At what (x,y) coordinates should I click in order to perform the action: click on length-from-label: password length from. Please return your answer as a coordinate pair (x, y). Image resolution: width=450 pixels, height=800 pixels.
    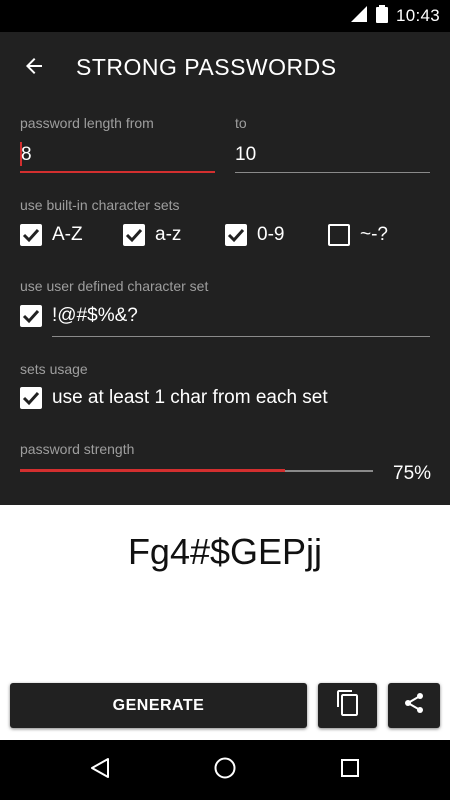
    Looking at the image, I should click on (87, 123).